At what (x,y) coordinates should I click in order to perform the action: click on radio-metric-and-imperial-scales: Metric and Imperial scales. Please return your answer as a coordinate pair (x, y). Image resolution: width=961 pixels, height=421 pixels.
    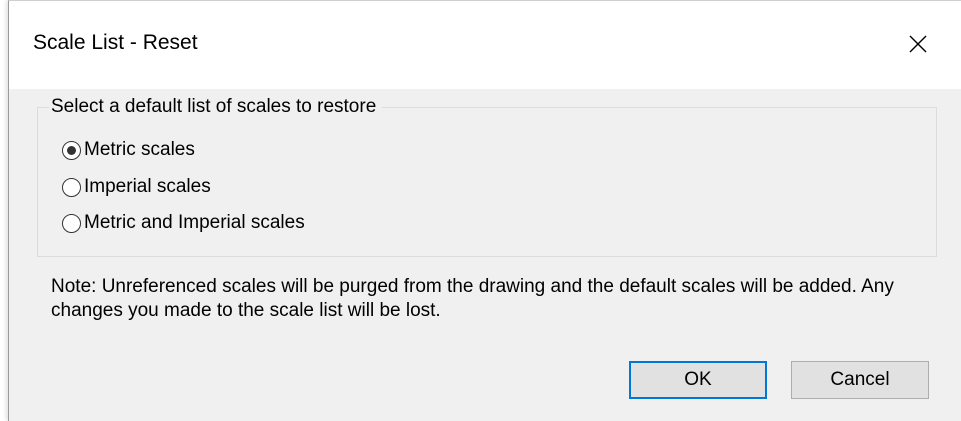
    Looking at the image, I should click on (183, 223).